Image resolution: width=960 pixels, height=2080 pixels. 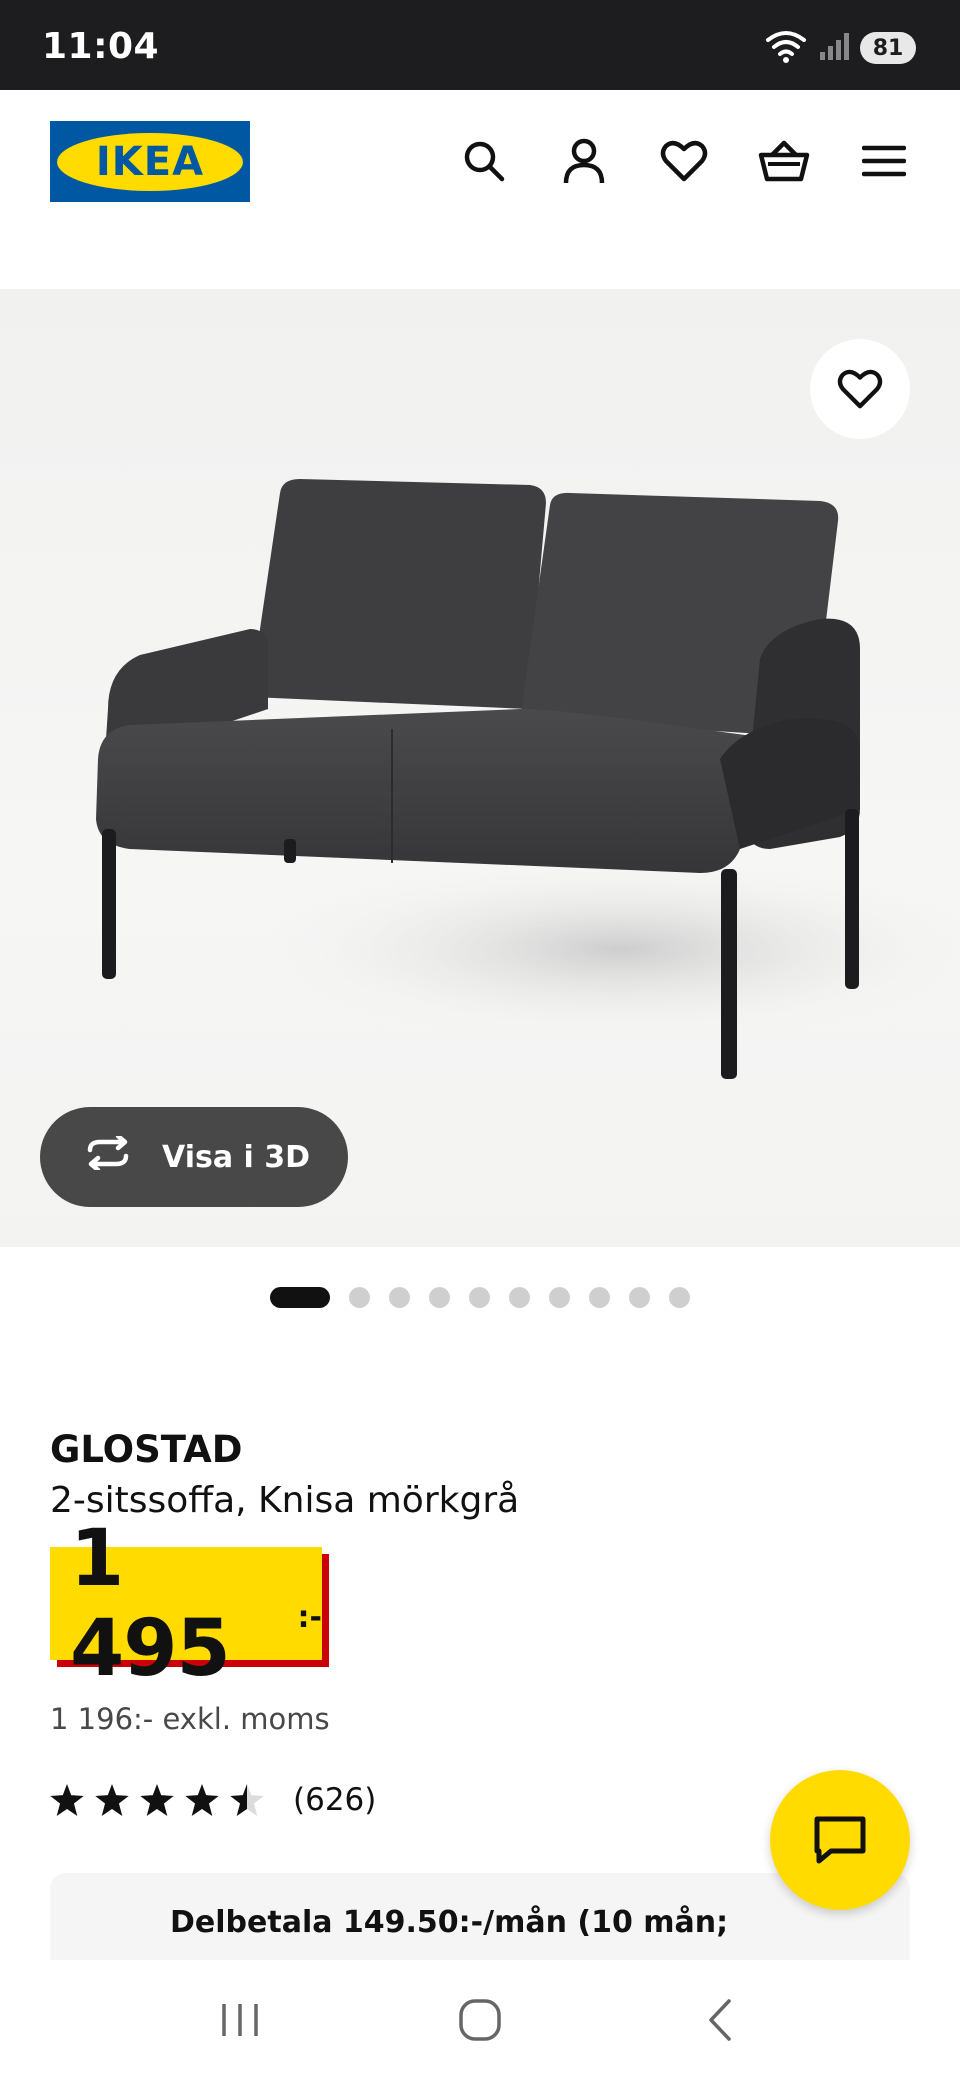 What do you see at coordinates (884, 161) in the screenshot?
I see `menu-icon` at bounding box center [884, 161].